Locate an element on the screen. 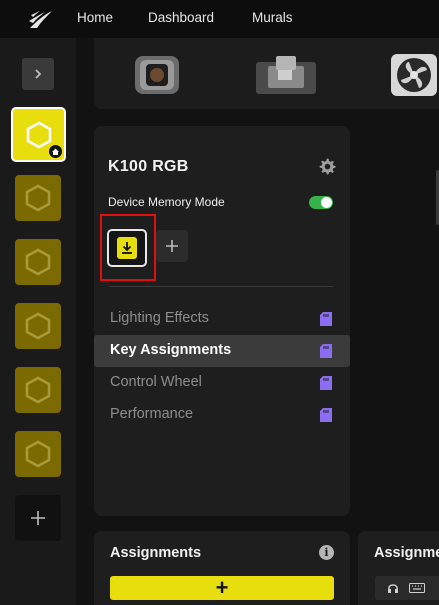  add-device-button is located at coordinates (38, 518).